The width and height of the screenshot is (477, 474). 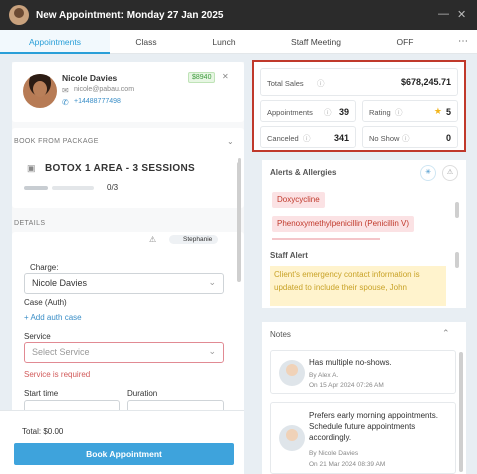 I want to click on note-author: By Nicole Davies, so click(x=334, y=453).